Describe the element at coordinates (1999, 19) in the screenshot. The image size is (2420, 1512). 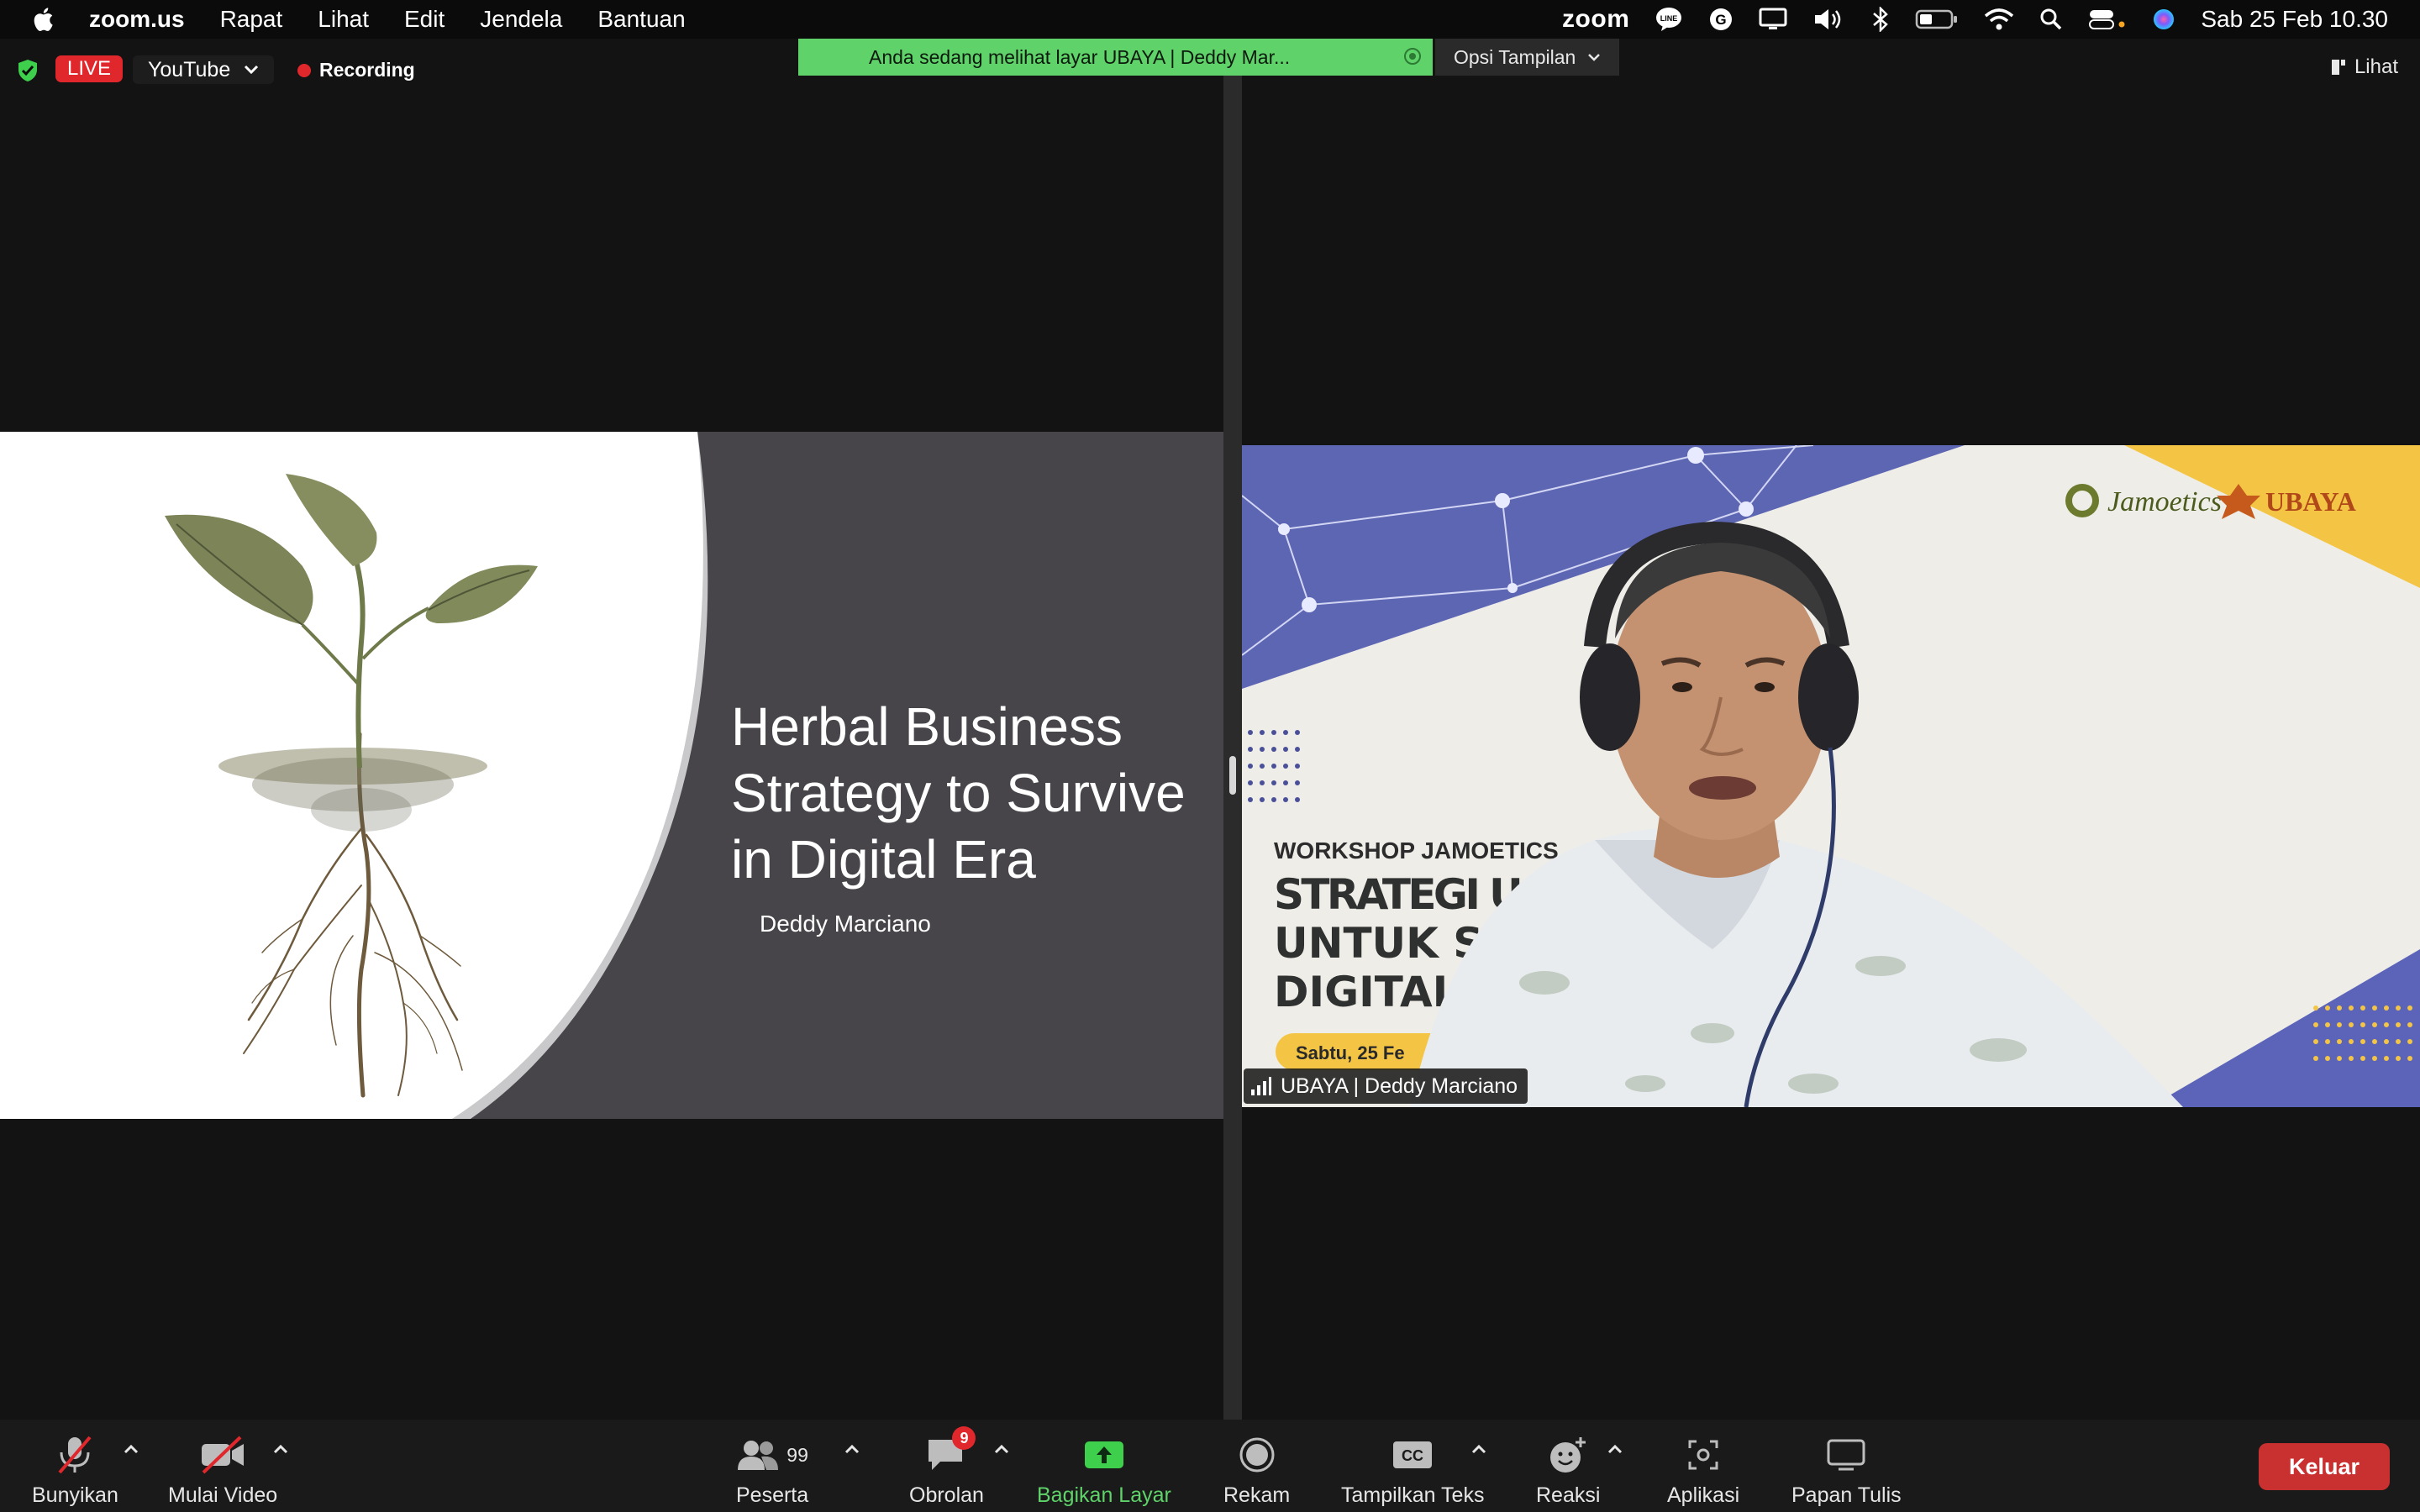
I see `wifi-icon` at that location.